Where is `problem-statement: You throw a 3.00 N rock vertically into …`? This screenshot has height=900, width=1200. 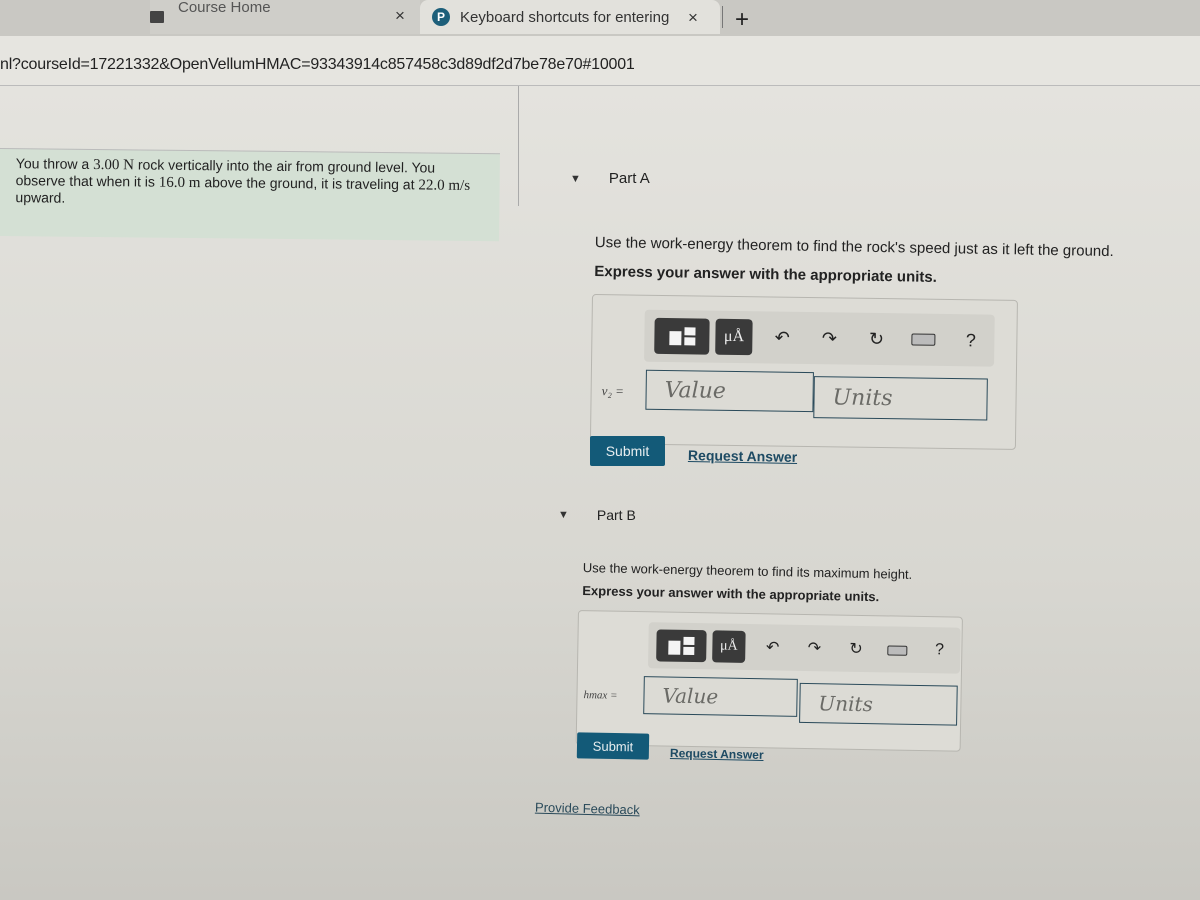
problem-statement: You throw a 3.00 N rock vertically into … is located at coordinates (250, 195).